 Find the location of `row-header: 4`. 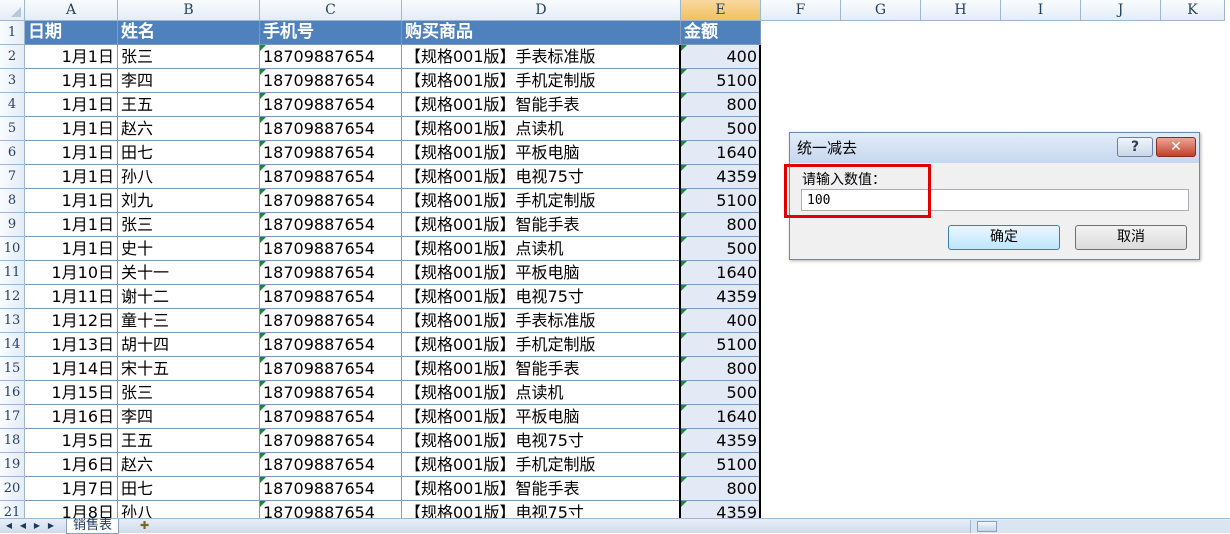

row-header: 4 is located at coordinates (12, 105).